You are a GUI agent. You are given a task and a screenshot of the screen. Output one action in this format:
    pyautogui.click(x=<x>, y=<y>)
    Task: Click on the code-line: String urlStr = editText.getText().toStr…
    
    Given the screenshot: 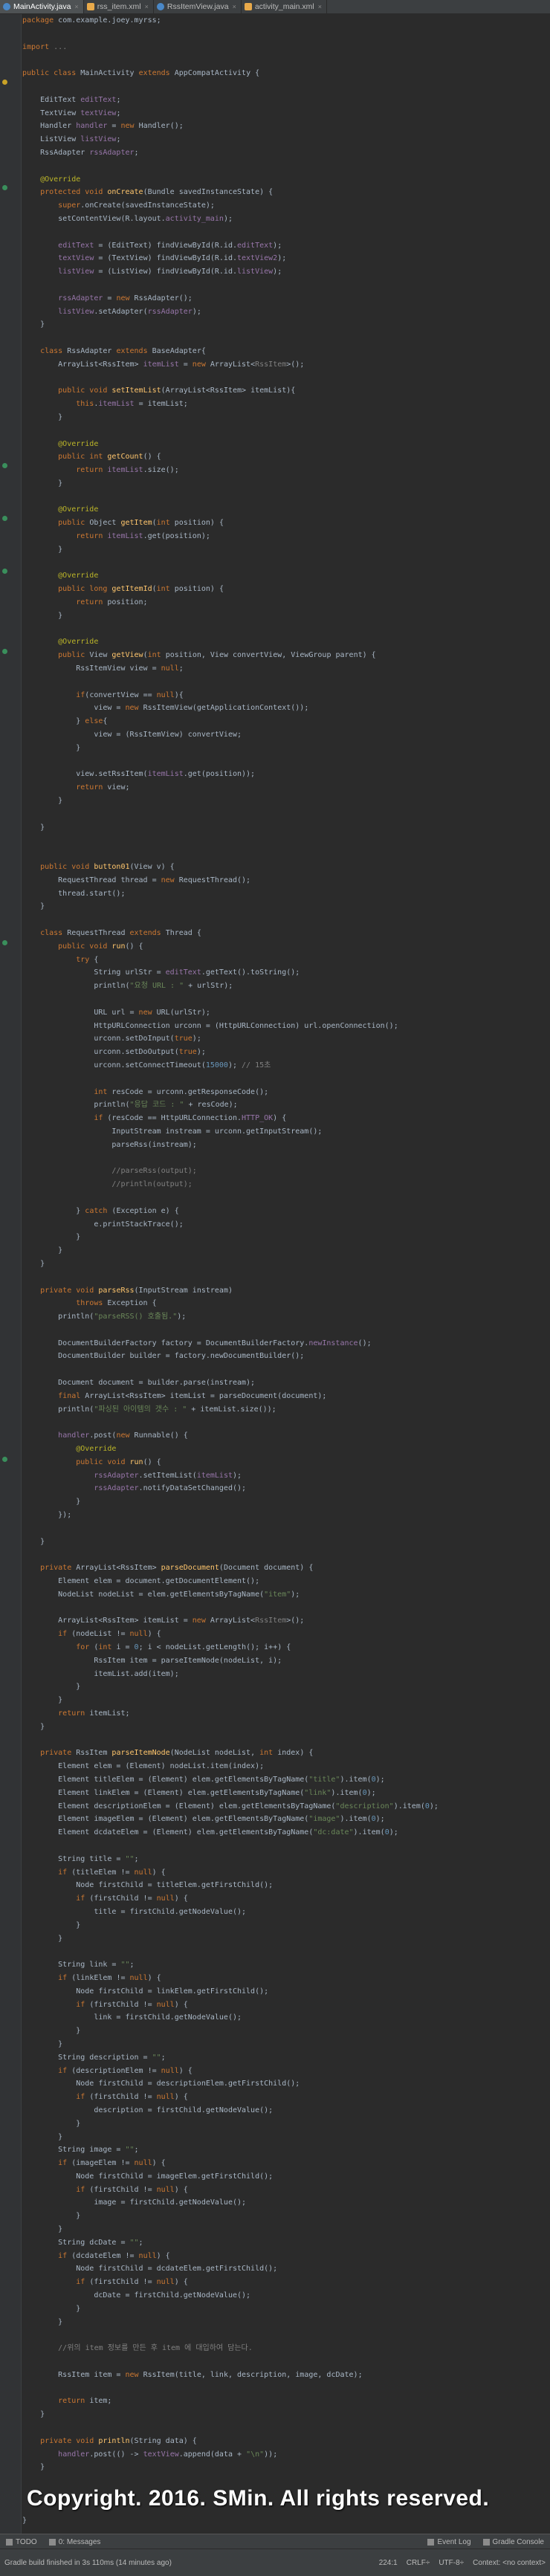 What is the action you would take?
    pyautogui.click(x=282, y=973)
    